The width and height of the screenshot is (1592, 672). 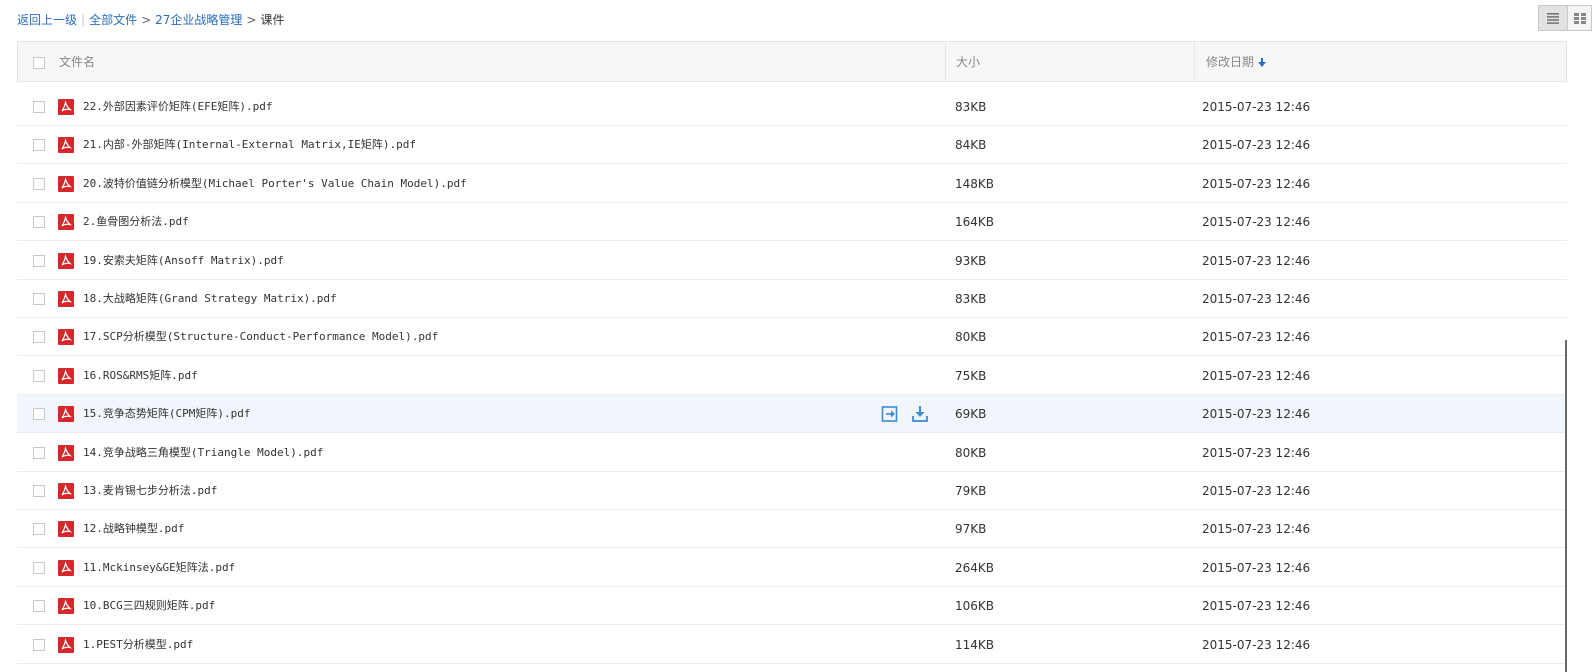 What do you see at coordinates (210, 299) in the screenshot?
I see `file-name: 18.大战略矩阵(Grand Strategy Matrix).pdf` at bounding box center [210, 299].